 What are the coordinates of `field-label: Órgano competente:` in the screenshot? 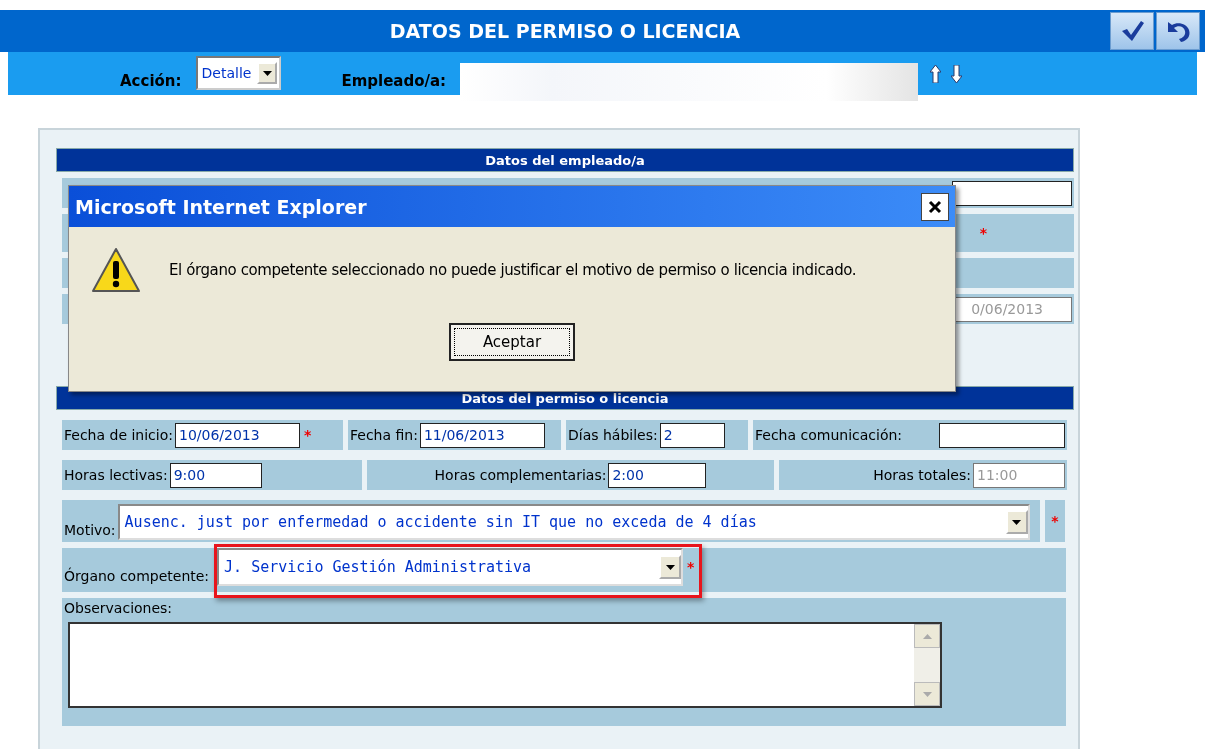 It's located at (137, 576).